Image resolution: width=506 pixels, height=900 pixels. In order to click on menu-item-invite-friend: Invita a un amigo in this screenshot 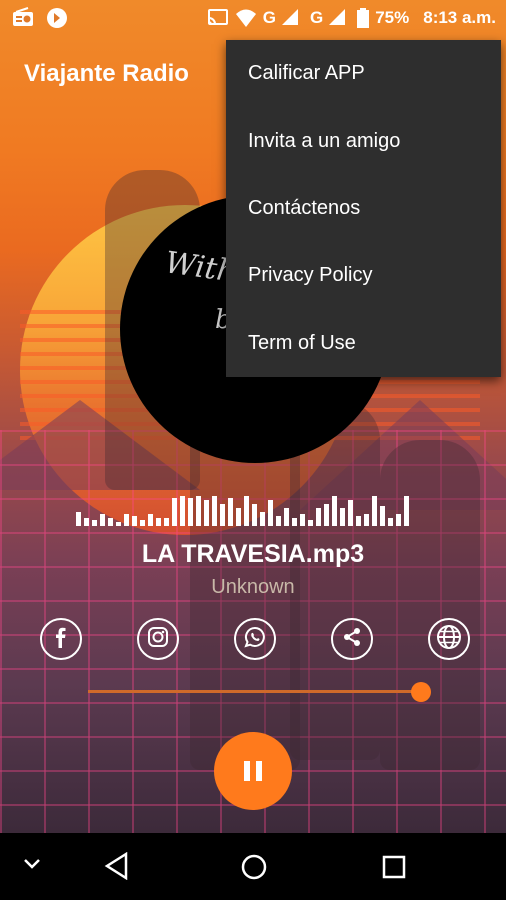, I will do `click(363, 140)`.